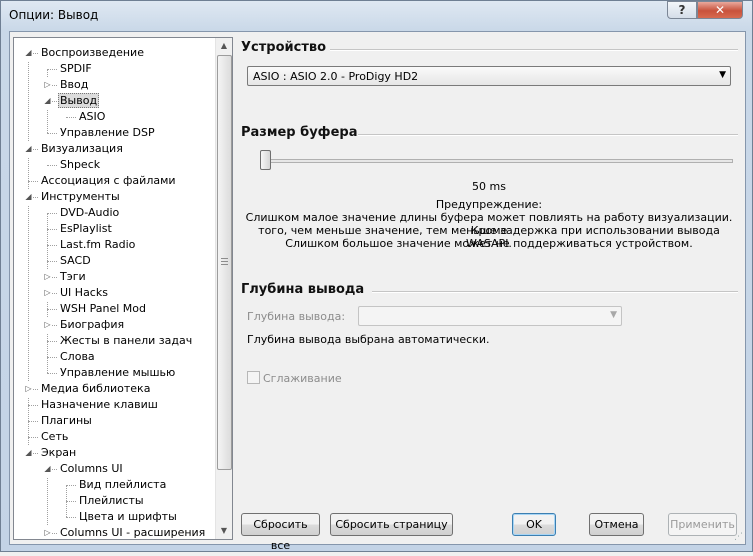 This screenshot has width=753, height=556. I want to click on tree-item: ◢ Экран, so click(51, 453).